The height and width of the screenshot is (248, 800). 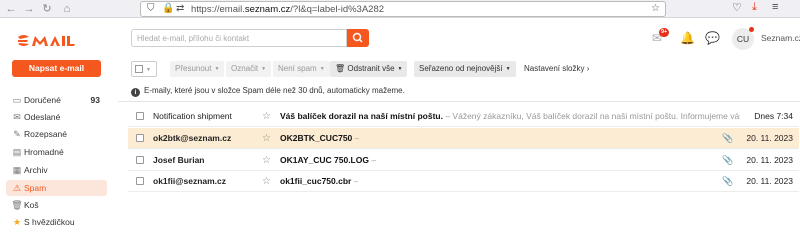 I want to click on email-sender: Josef Burian, so click(x=179, y=160).